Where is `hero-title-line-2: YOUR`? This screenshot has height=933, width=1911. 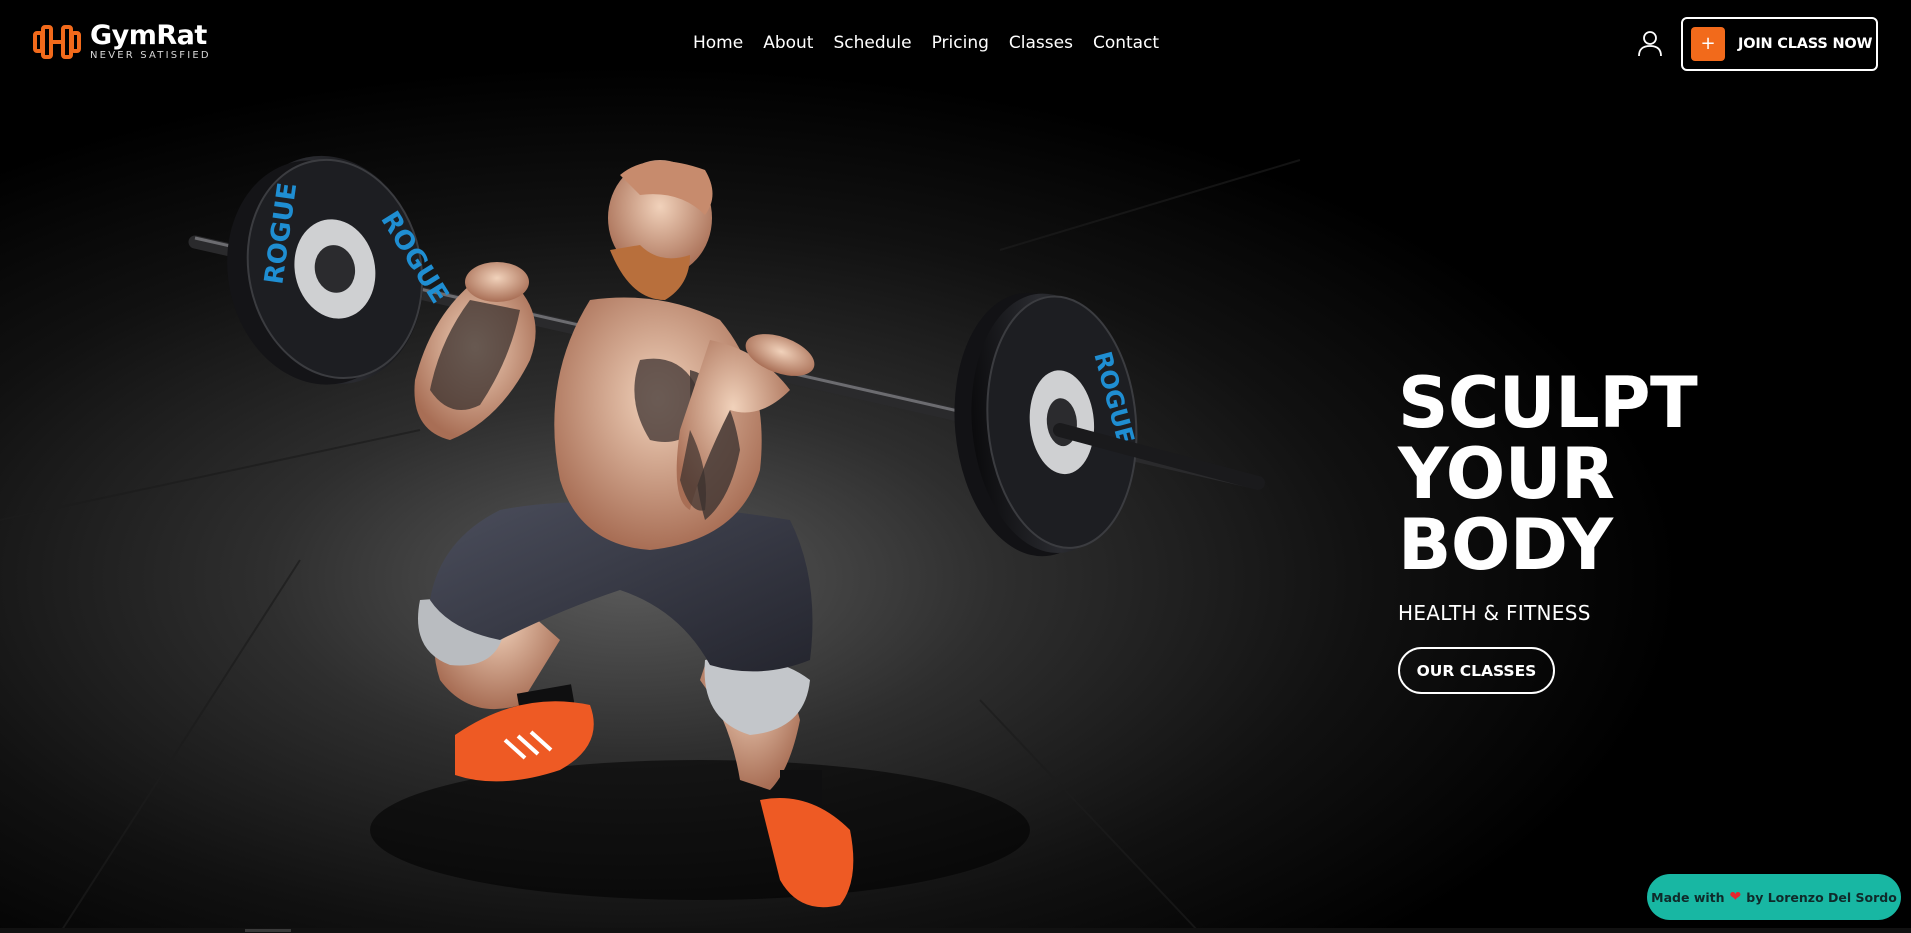 hero-title-line-2: YOUR is located at coordinates (1506, 474).